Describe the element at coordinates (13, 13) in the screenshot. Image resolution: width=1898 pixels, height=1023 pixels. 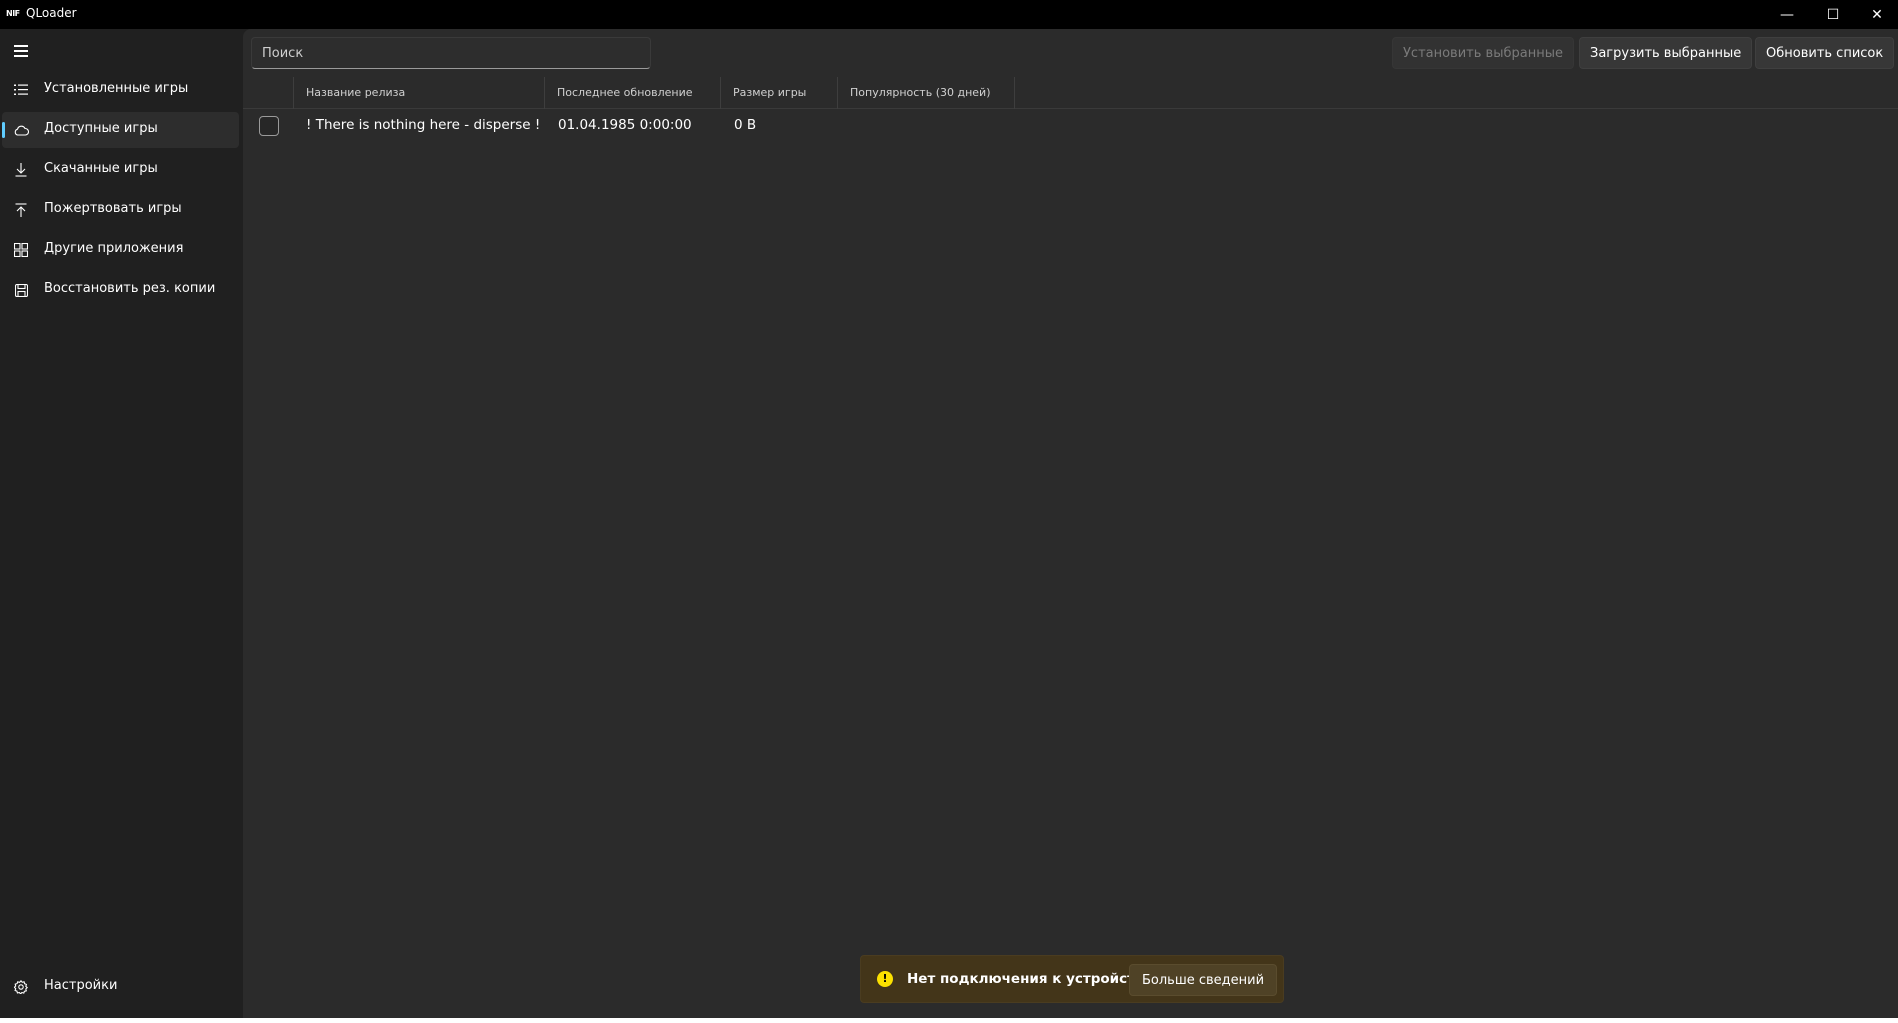
I see `app-logo-icon: NIF` at that location.